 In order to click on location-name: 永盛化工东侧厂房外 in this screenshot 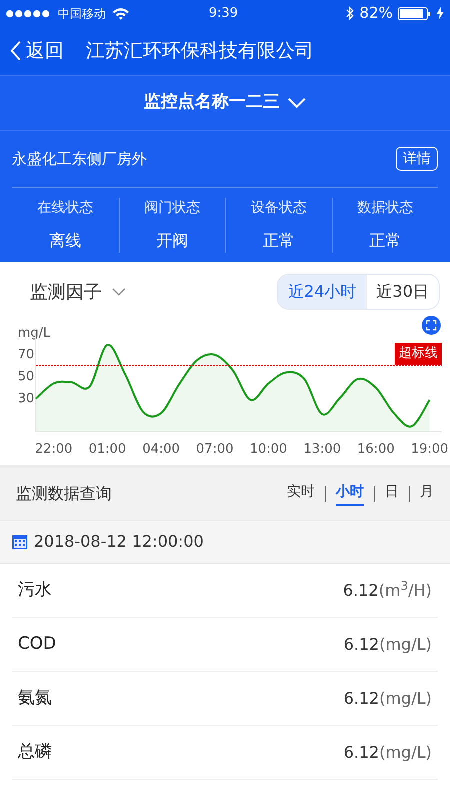, I will do `click(79, 159)`.